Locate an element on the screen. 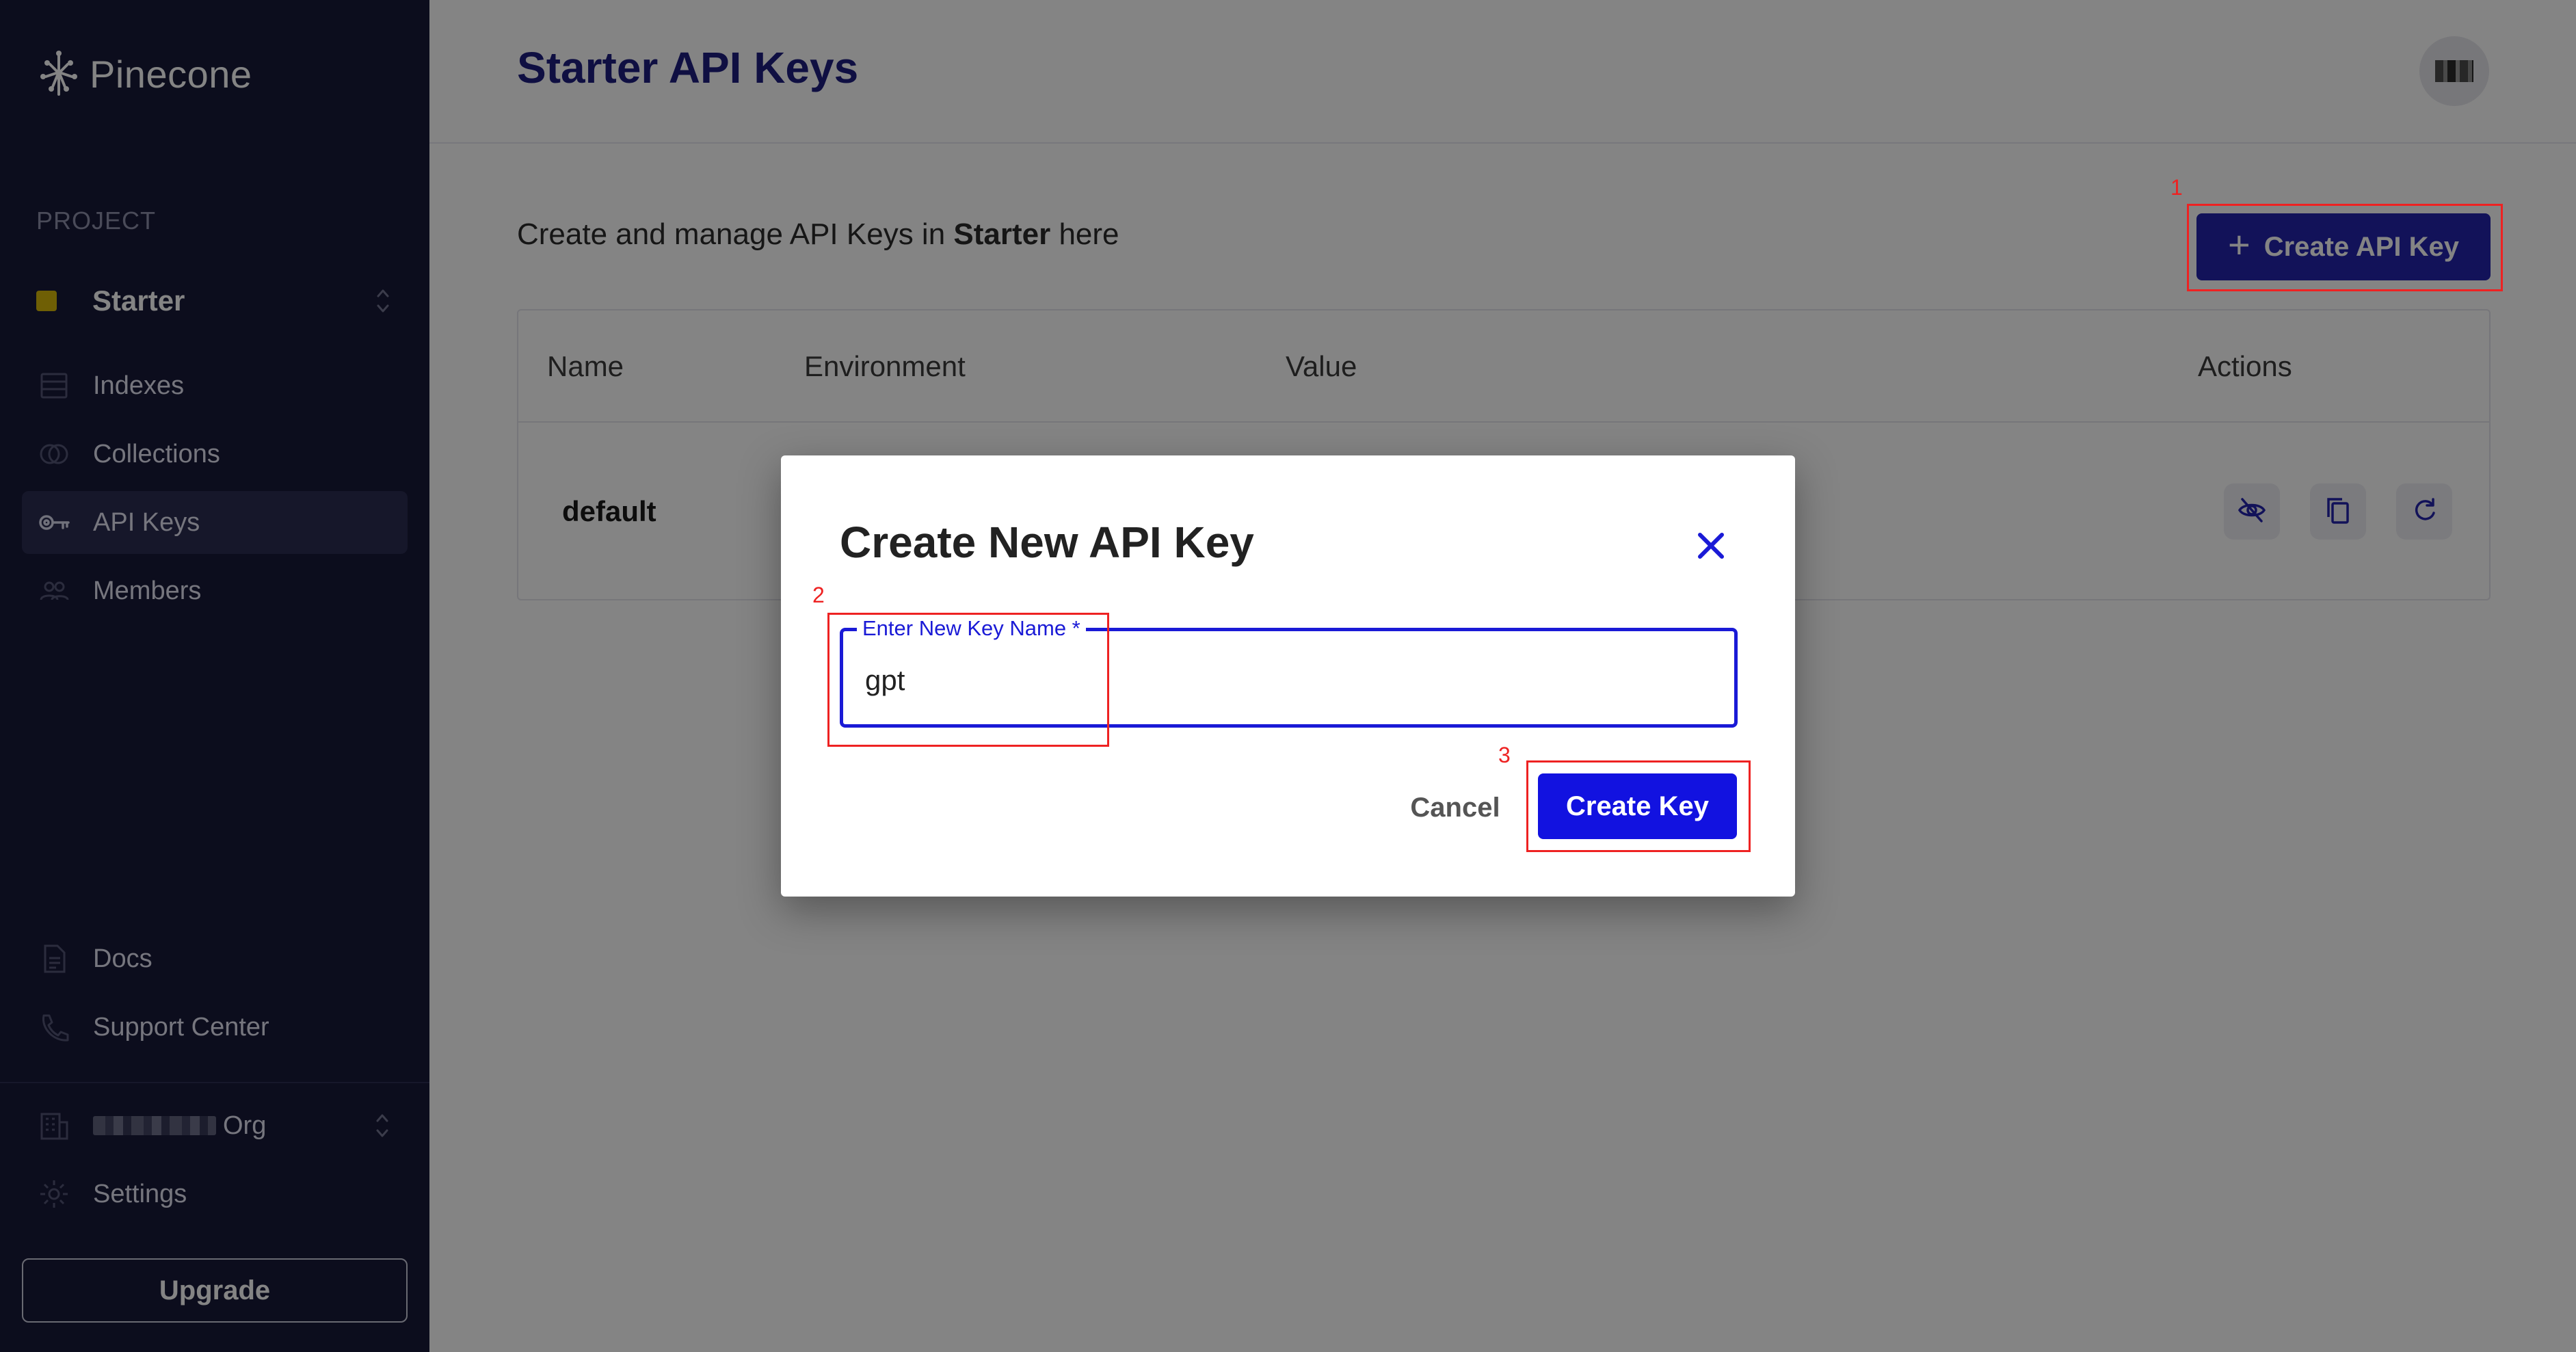 The height and width of the screenshot is (1352, 2576). dialog-title: Create New API Key is located at coordinates (1047, 542).